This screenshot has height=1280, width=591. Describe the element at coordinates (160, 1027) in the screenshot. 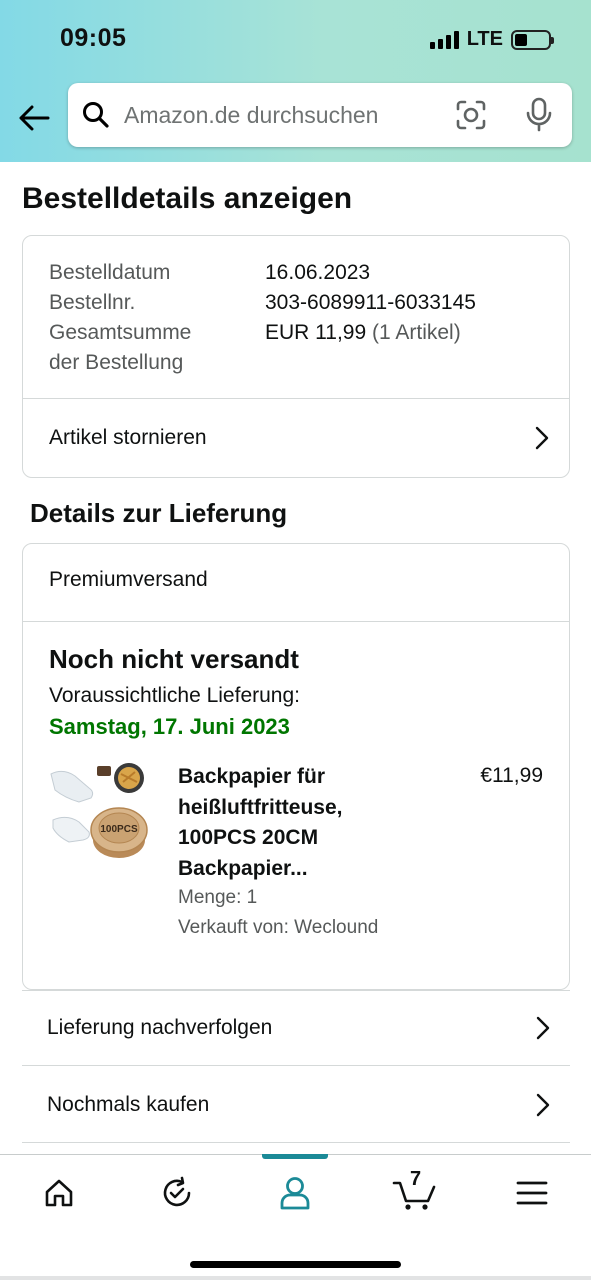

I see `track-delivery-label: Lieferung nachverfolgen` at that location.